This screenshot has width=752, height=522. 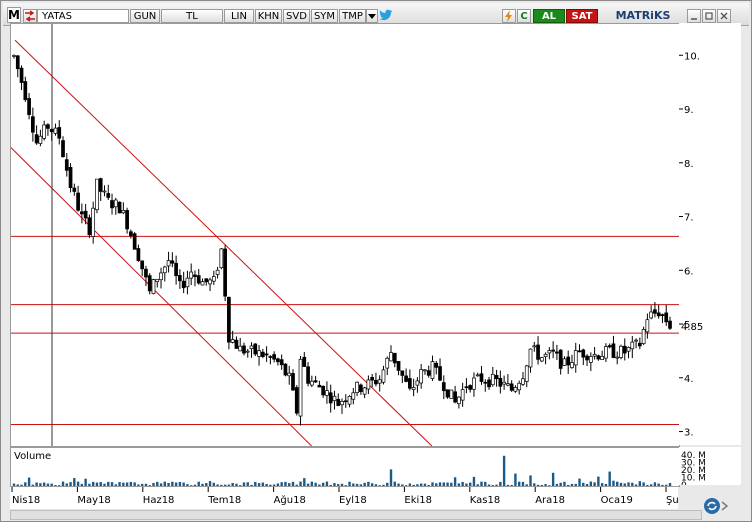 What do you see at coordinates (724, 16) in the screenshot?
I see `close-icon` at bounding box center [724, 16].